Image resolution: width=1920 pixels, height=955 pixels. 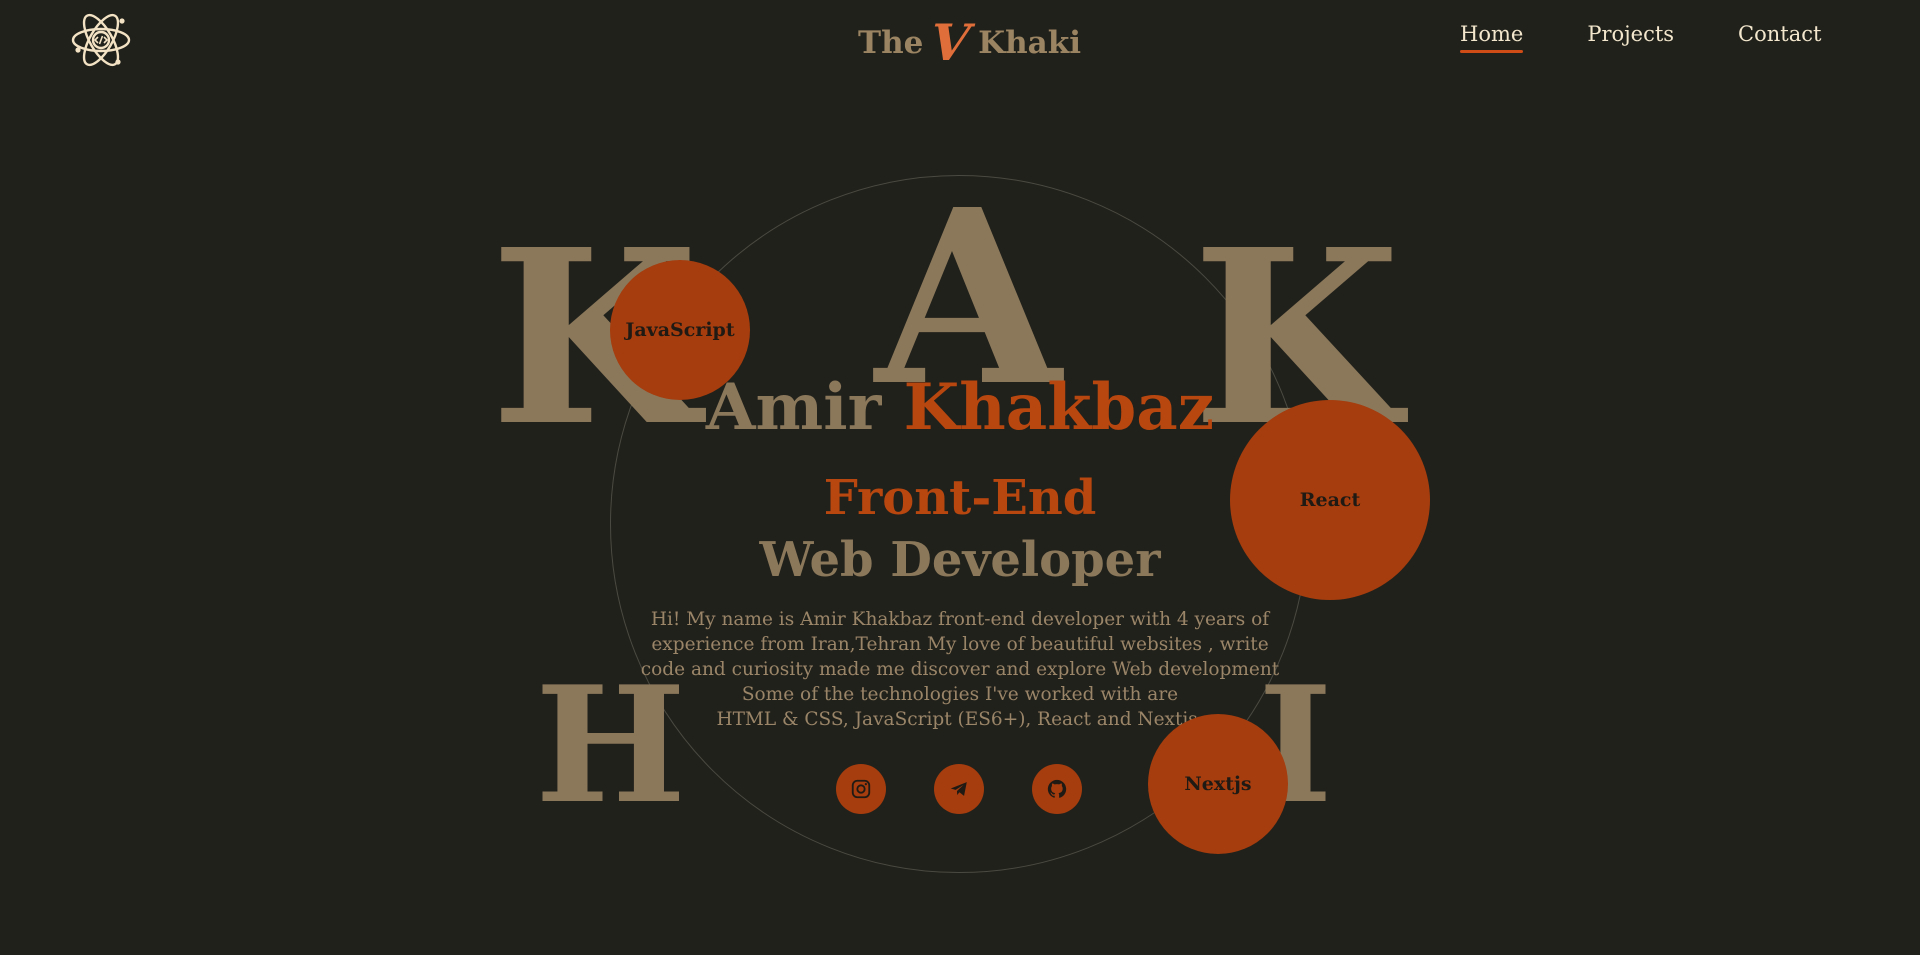 What do you see at coordinates (1029, 43) in the screenshot?
I see `brand-khaki: Khaki` at bounding box center [1029, 43].